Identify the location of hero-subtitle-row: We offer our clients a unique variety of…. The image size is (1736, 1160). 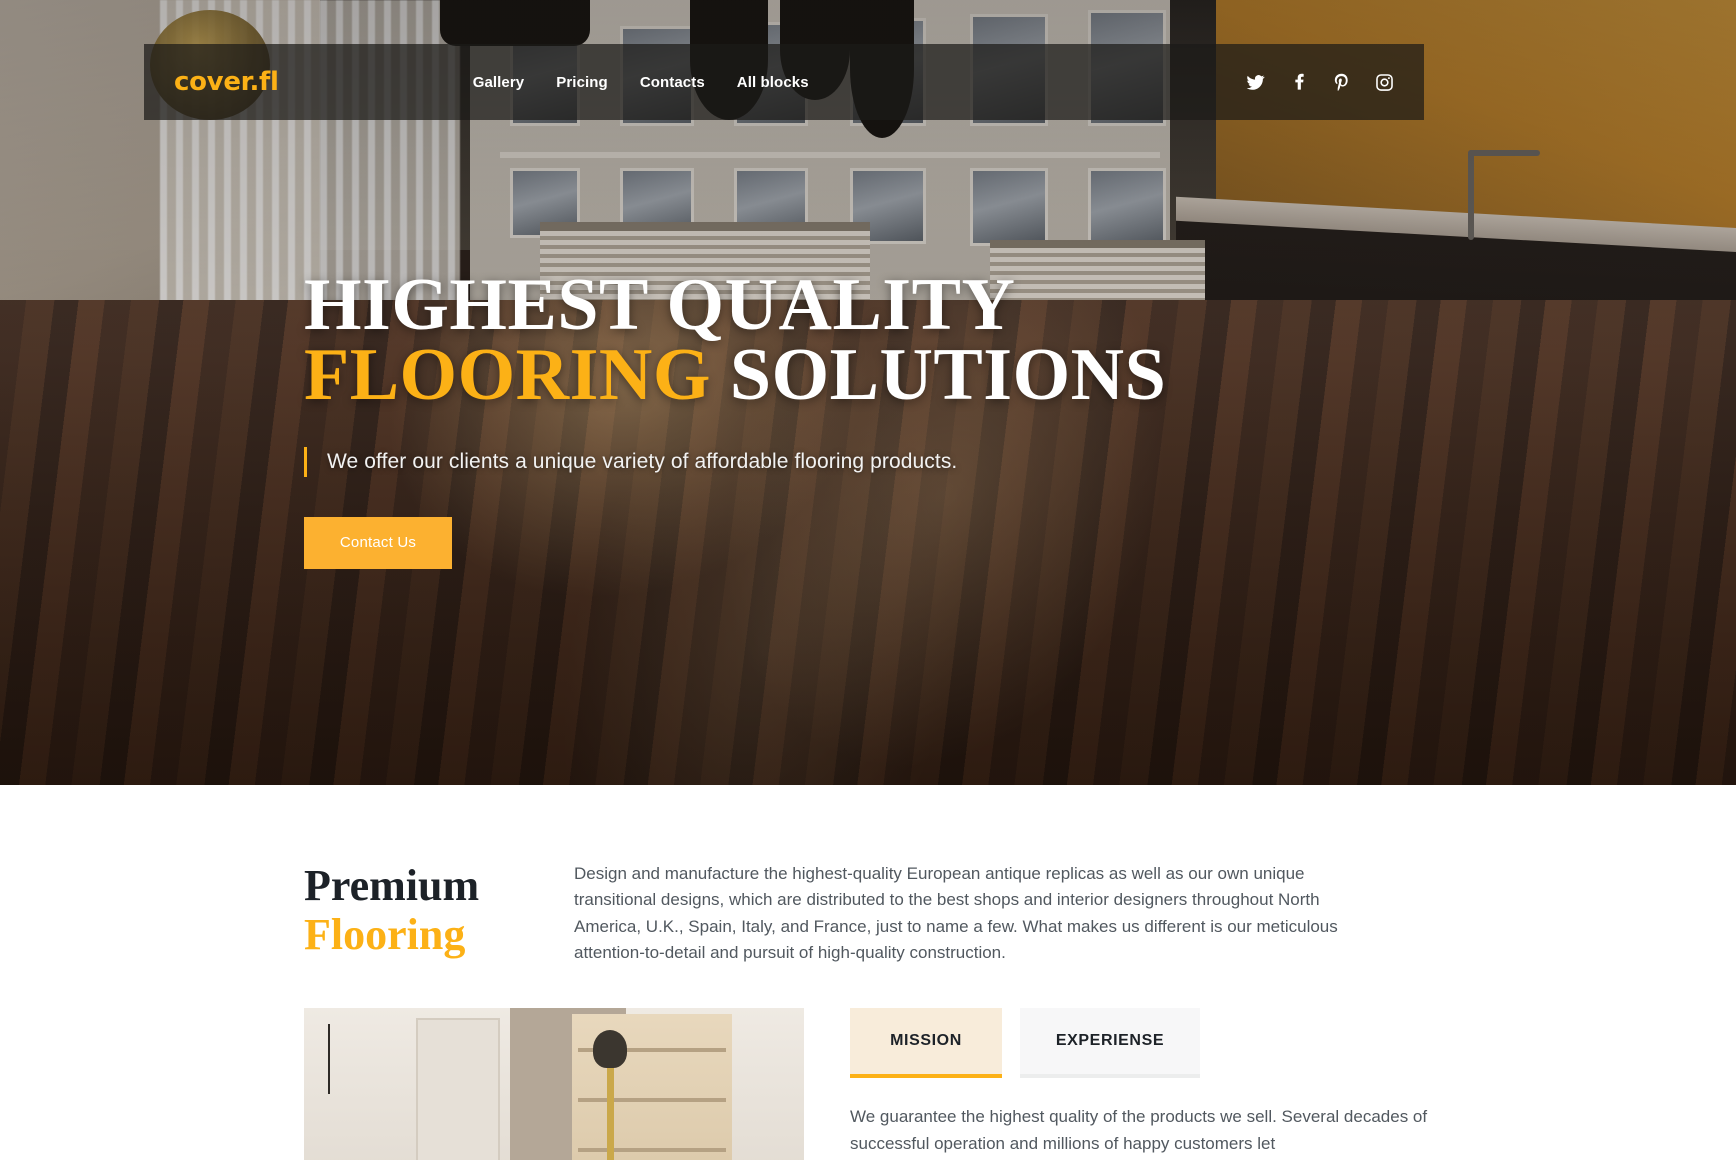
(854, 461).